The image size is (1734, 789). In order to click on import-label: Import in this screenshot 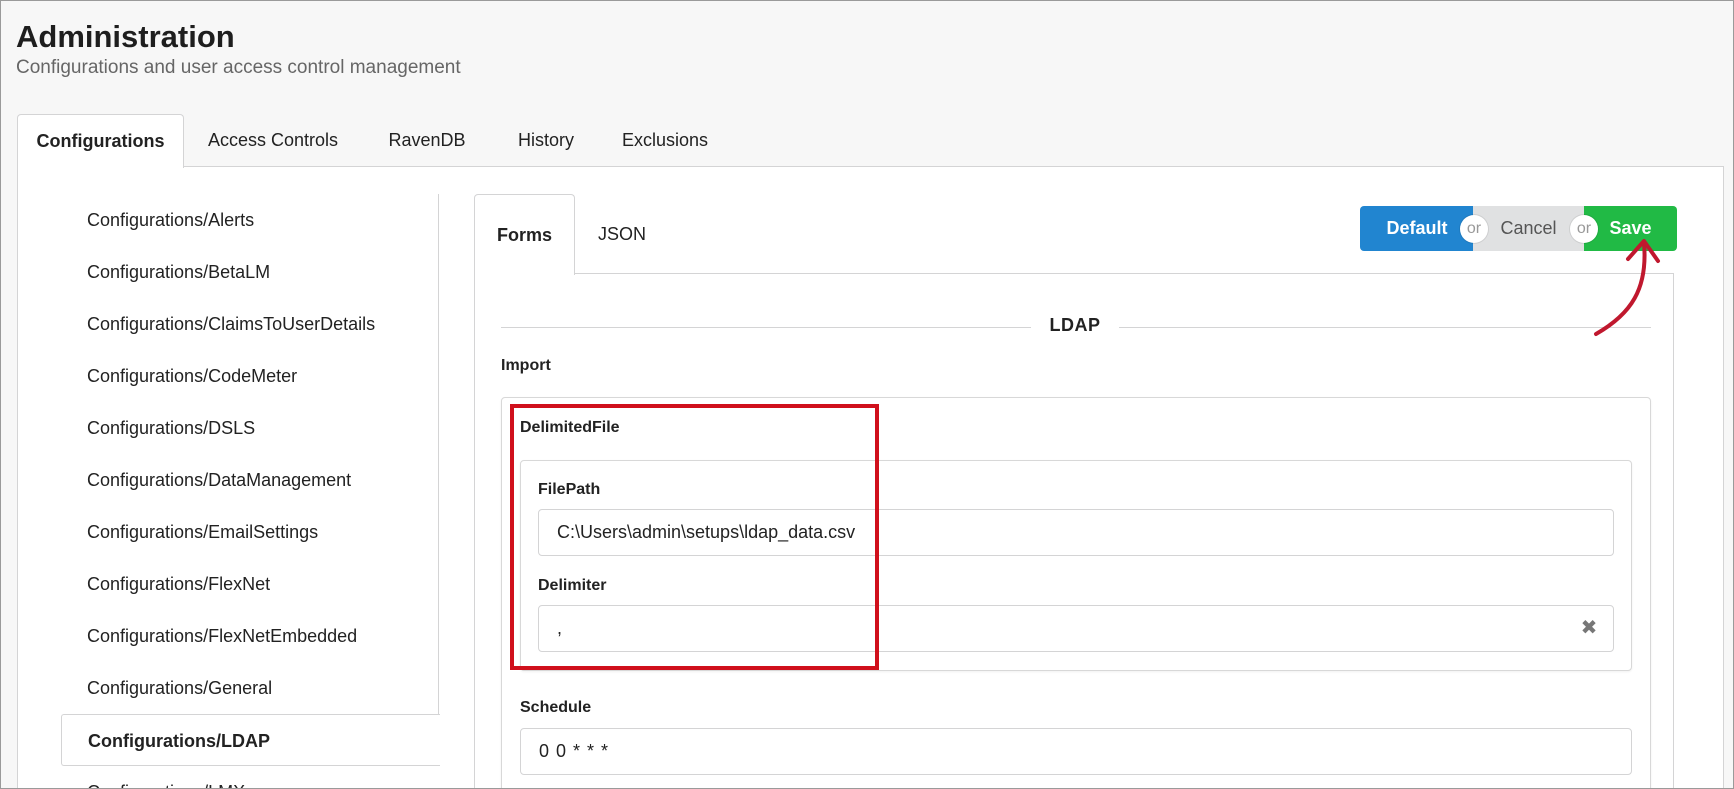, I will do `click(526, 365)`.